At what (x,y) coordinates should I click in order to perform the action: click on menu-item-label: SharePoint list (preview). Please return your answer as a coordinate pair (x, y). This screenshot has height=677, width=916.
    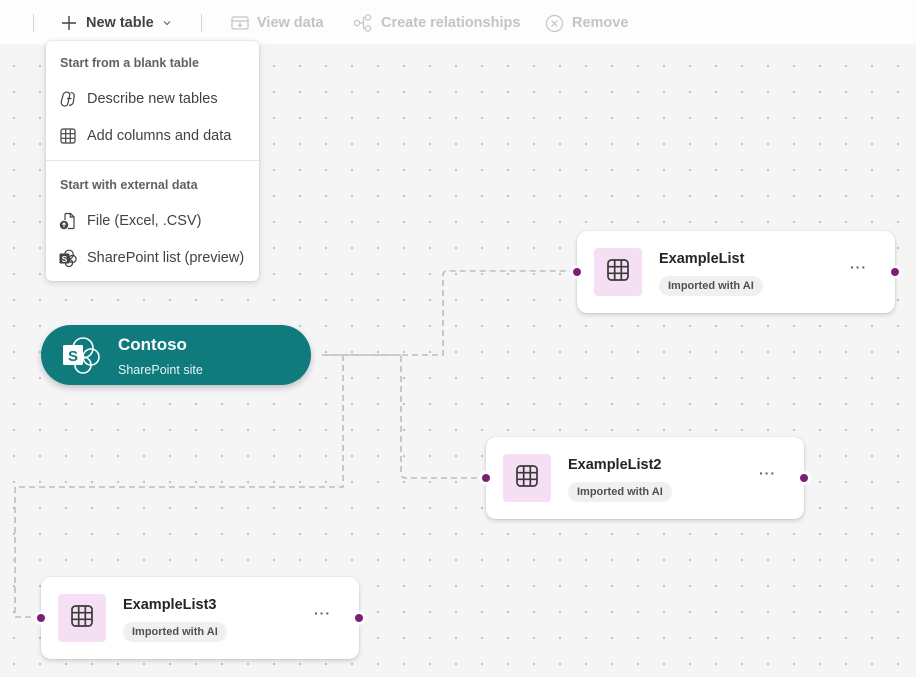
    Looking at the image, I should click on (166, 258).